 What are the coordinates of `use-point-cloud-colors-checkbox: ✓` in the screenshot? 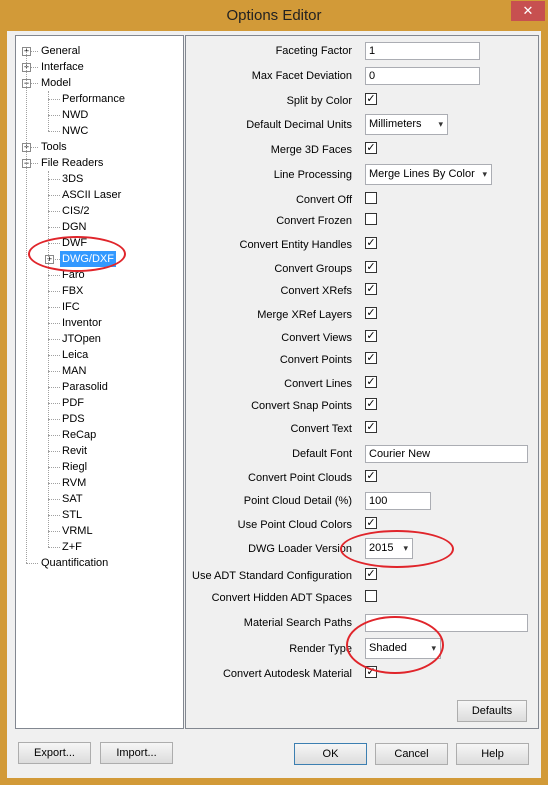 It's located at (371, 523).